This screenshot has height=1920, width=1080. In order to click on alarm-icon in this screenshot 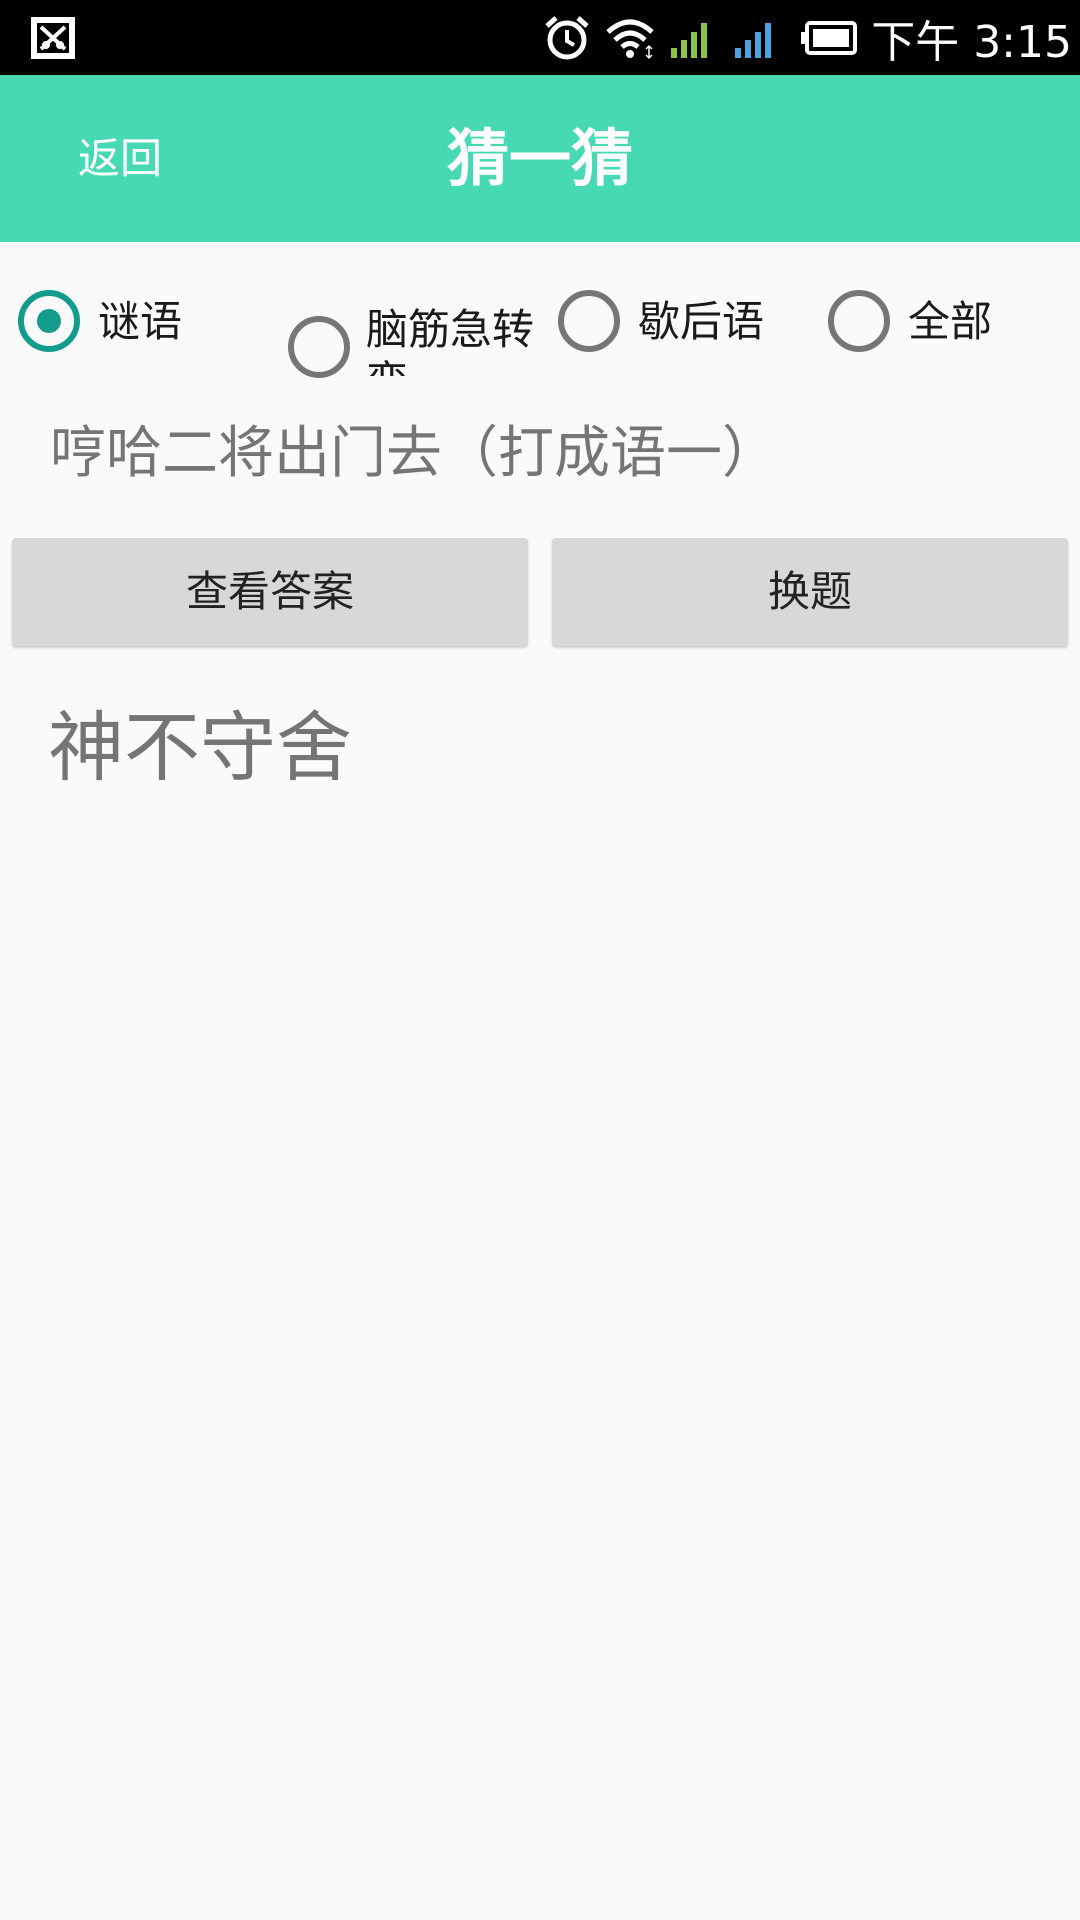, I will do `click(567, 37)`.